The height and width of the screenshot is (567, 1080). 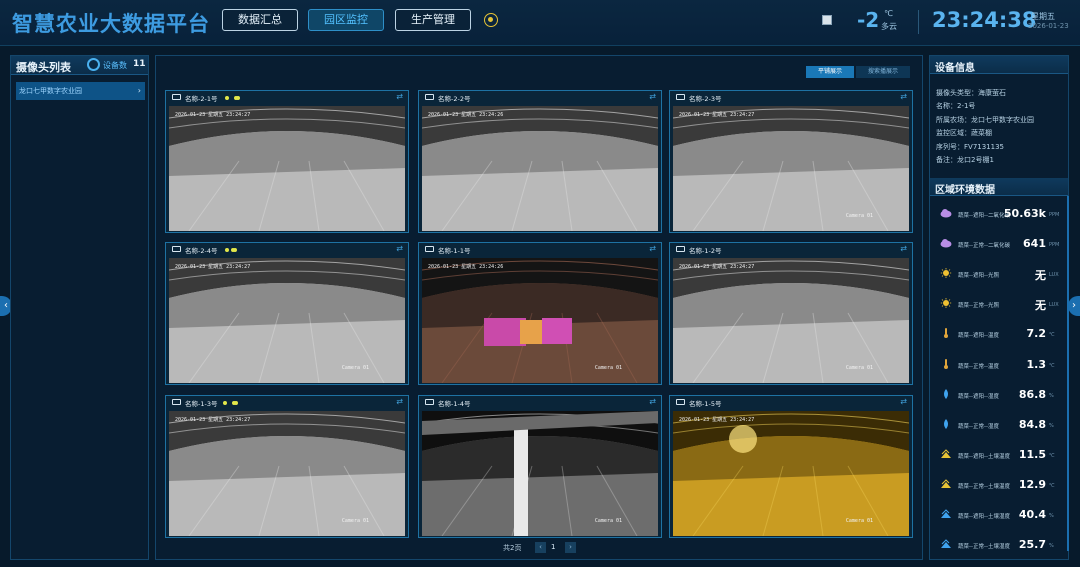 I want to click on camera-title-bar: 名称-1-3号 ⇄, so click(x=287, y=402).